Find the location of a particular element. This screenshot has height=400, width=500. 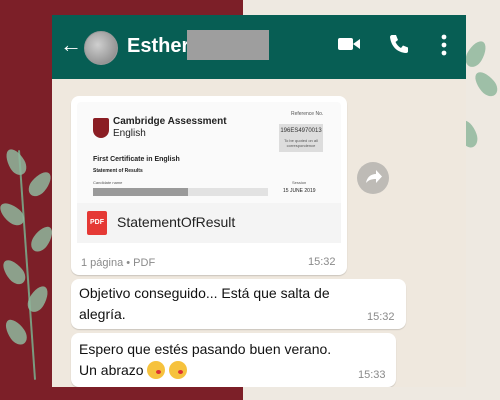

chat-header: ← Esther is located at coordinates (259, 47).